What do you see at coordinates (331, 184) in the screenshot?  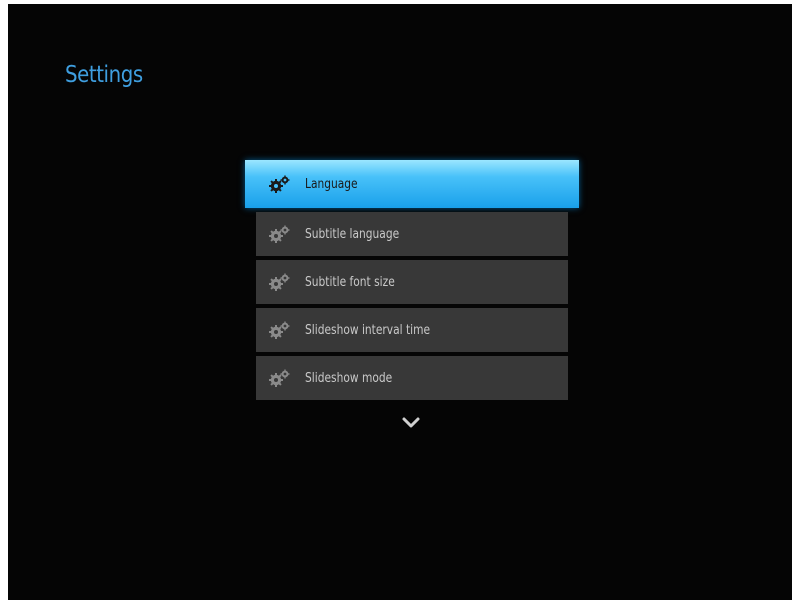 I see `menu-item-label: Language` at bounding box center [331, 184].